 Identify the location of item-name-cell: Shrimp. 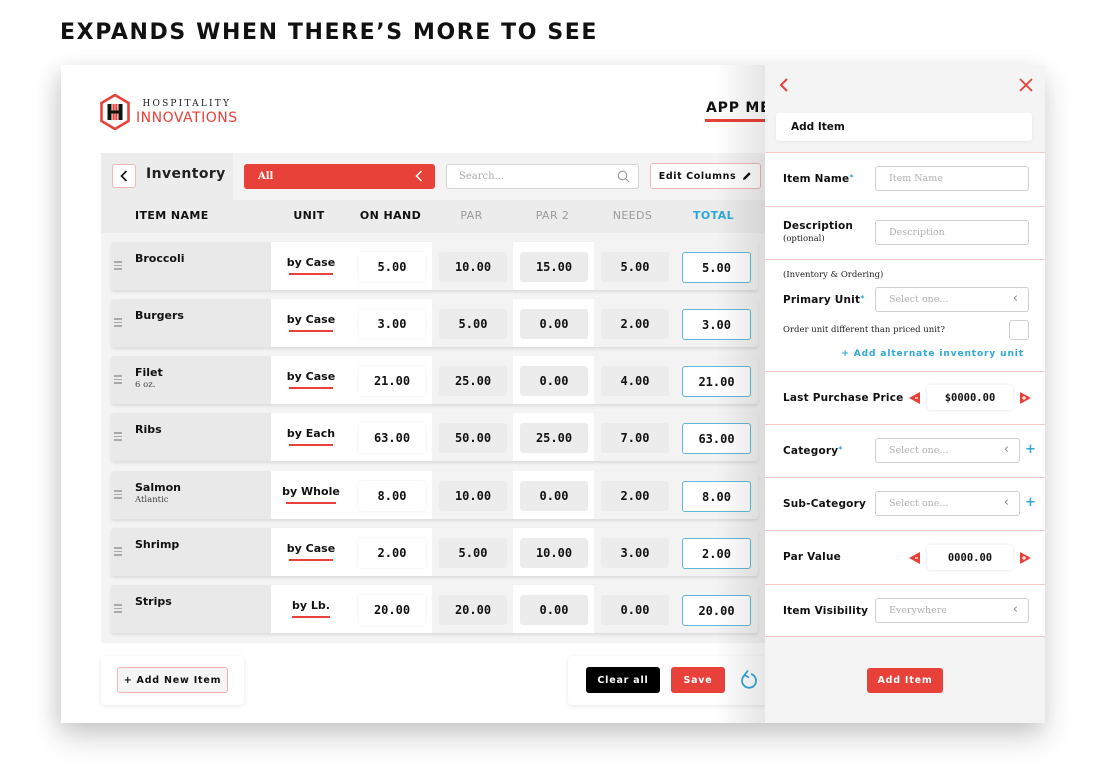
(191, 552).